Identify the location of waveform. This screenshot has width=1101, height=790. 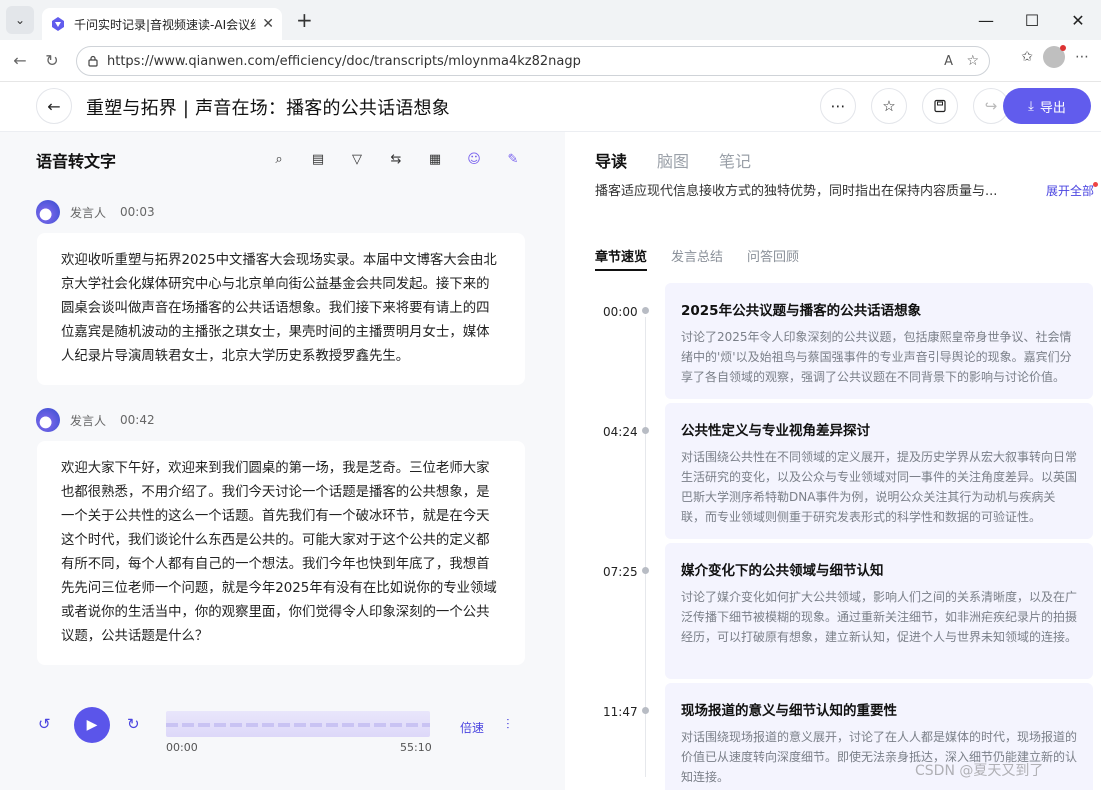
(298, 725).